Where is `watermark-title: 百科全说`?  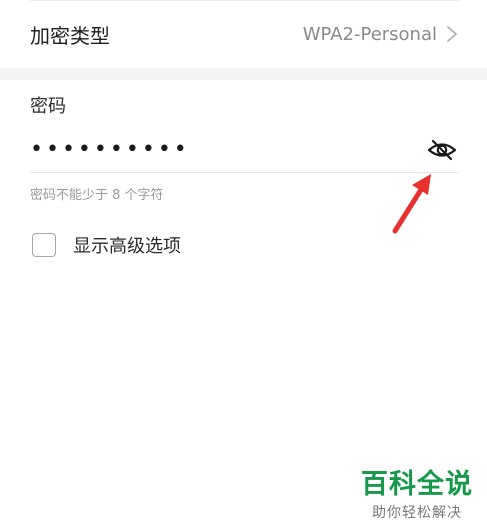
watermark-title: 百科全说 is located at coordinates (417, 485).